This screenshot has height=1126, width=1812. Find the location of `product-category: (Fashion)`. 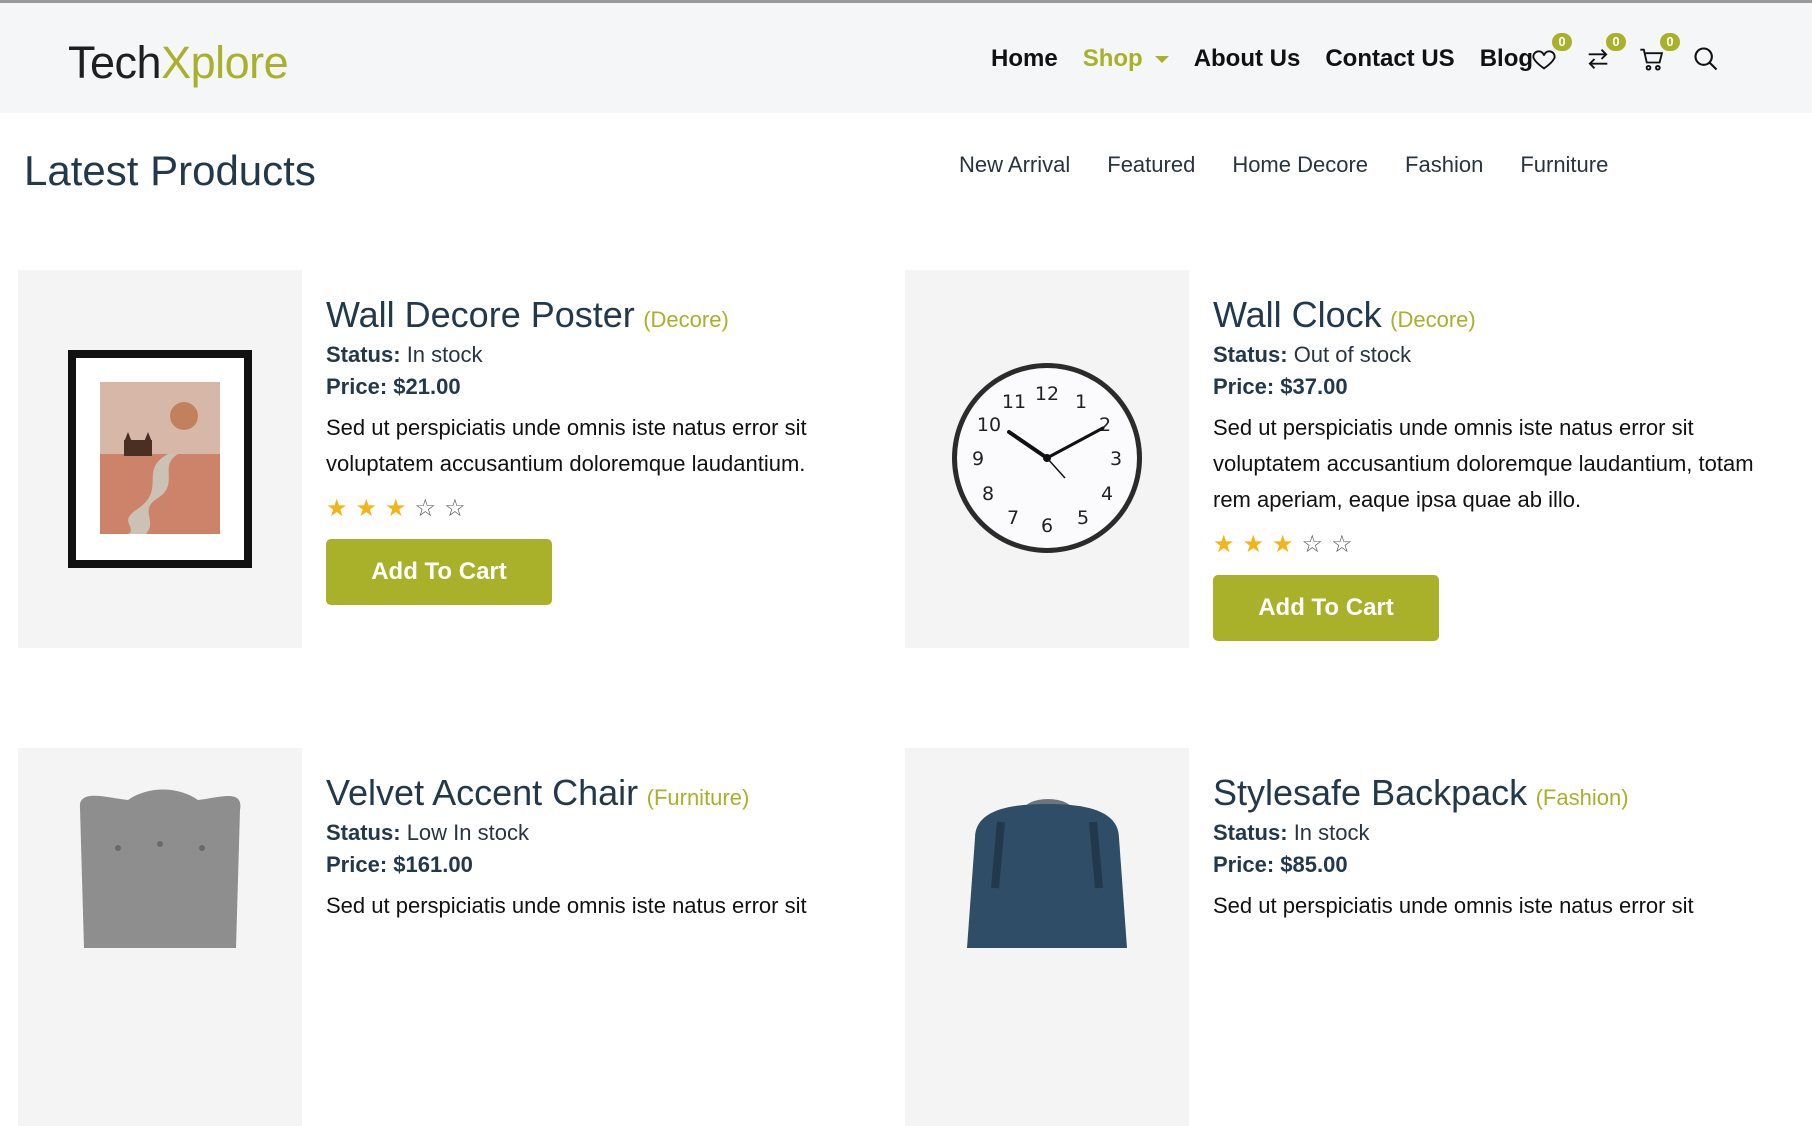

product-category: (Fashion) is located at coordinates (1582, 797).